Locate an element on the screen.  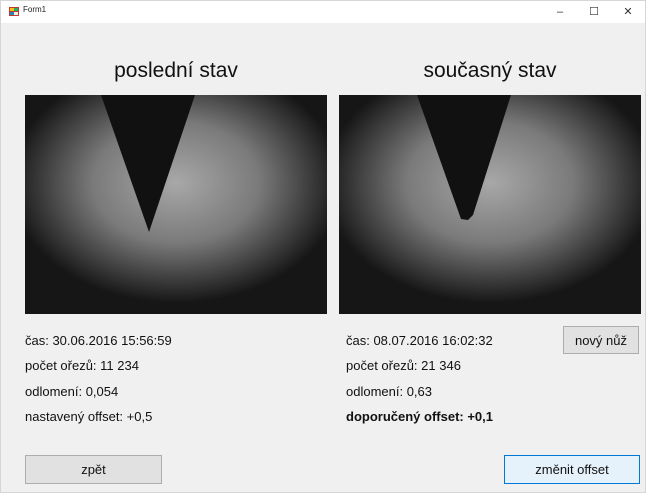
set-offset-label: nastavený offset: +0,5 is located at coordinates (89, 416).